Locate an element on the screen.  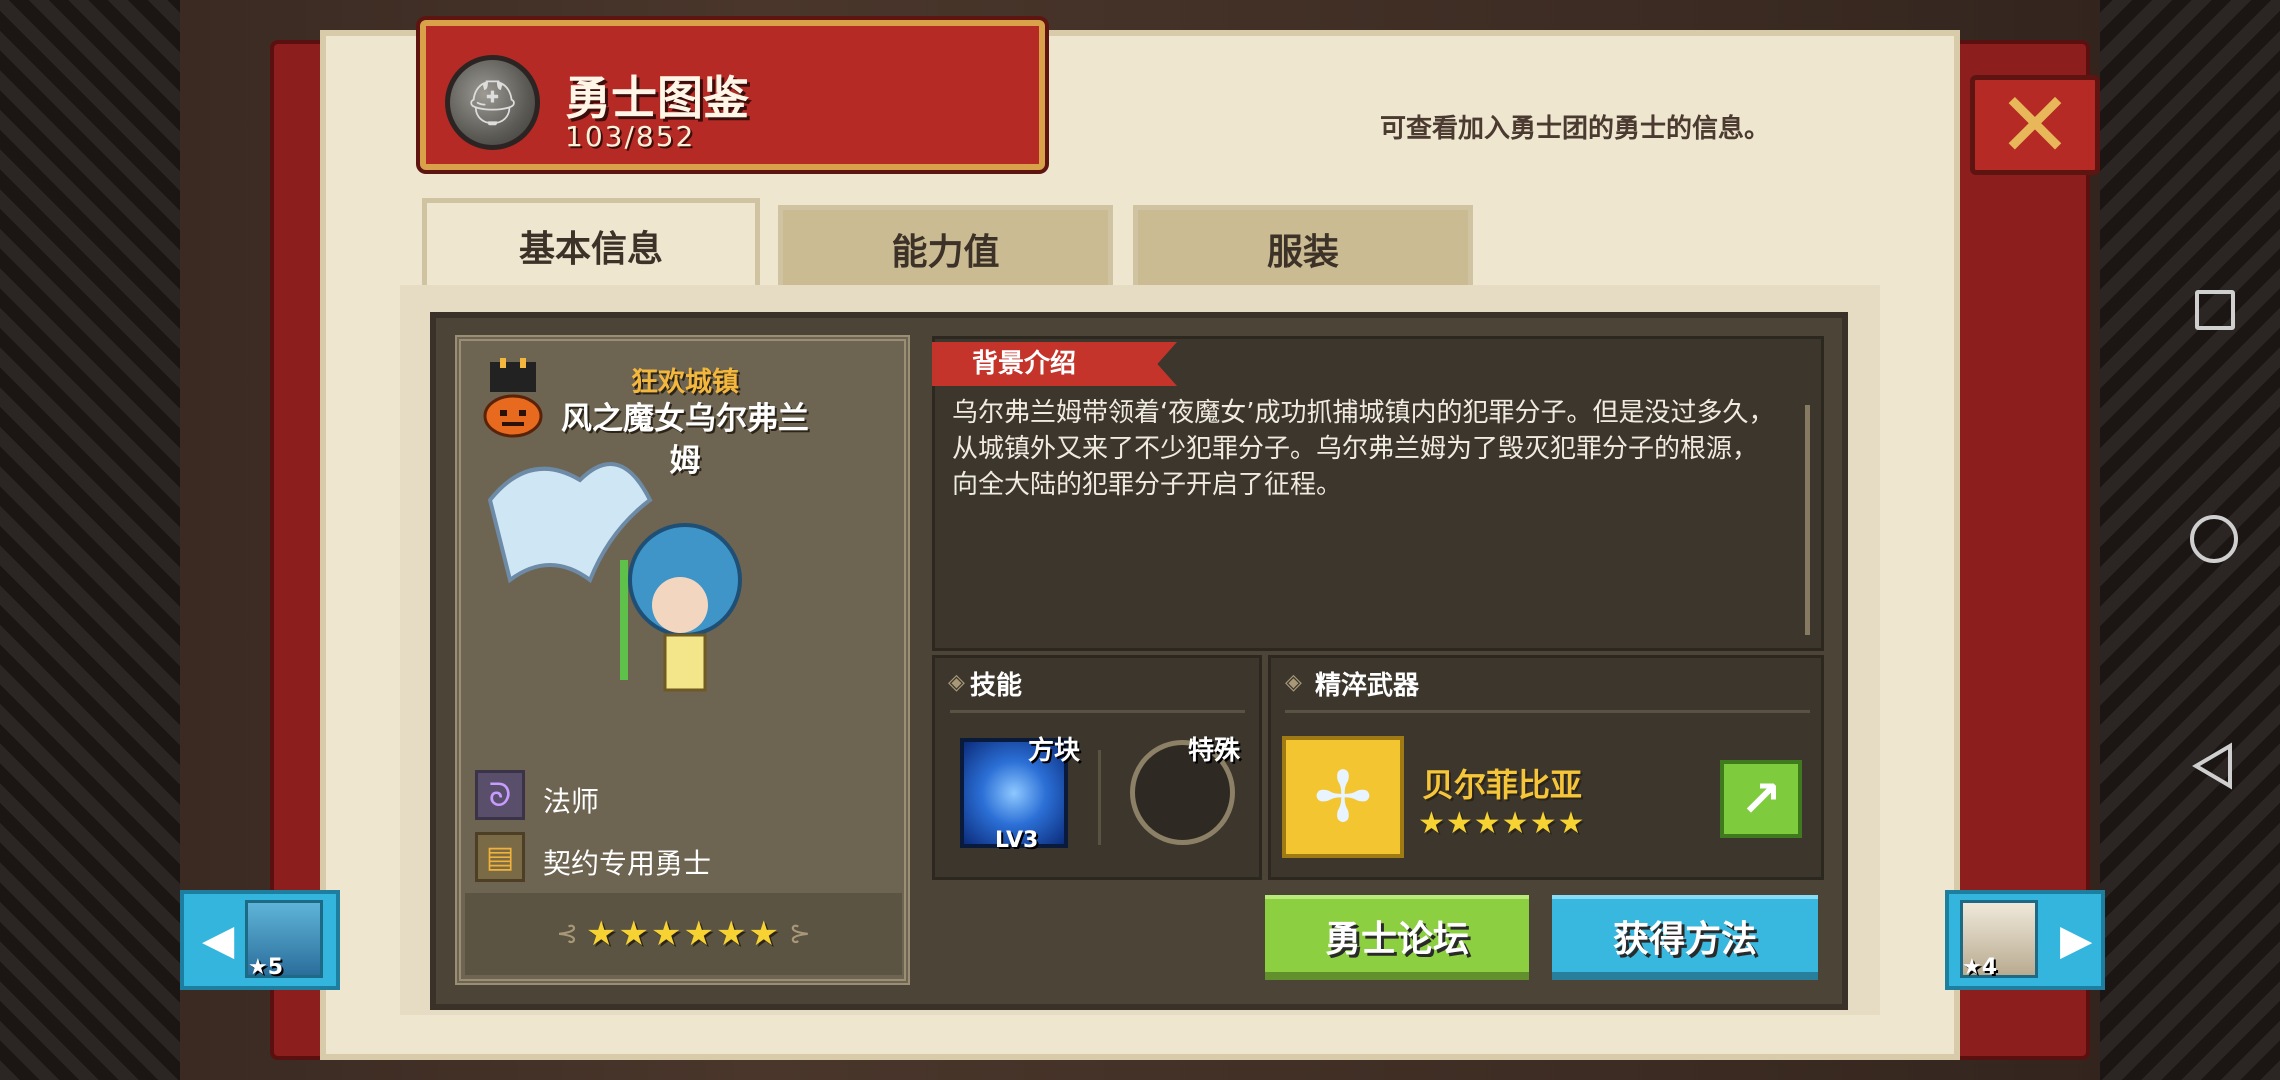
mage-class-icon: ᘐ is located at coordinates (500, 795).